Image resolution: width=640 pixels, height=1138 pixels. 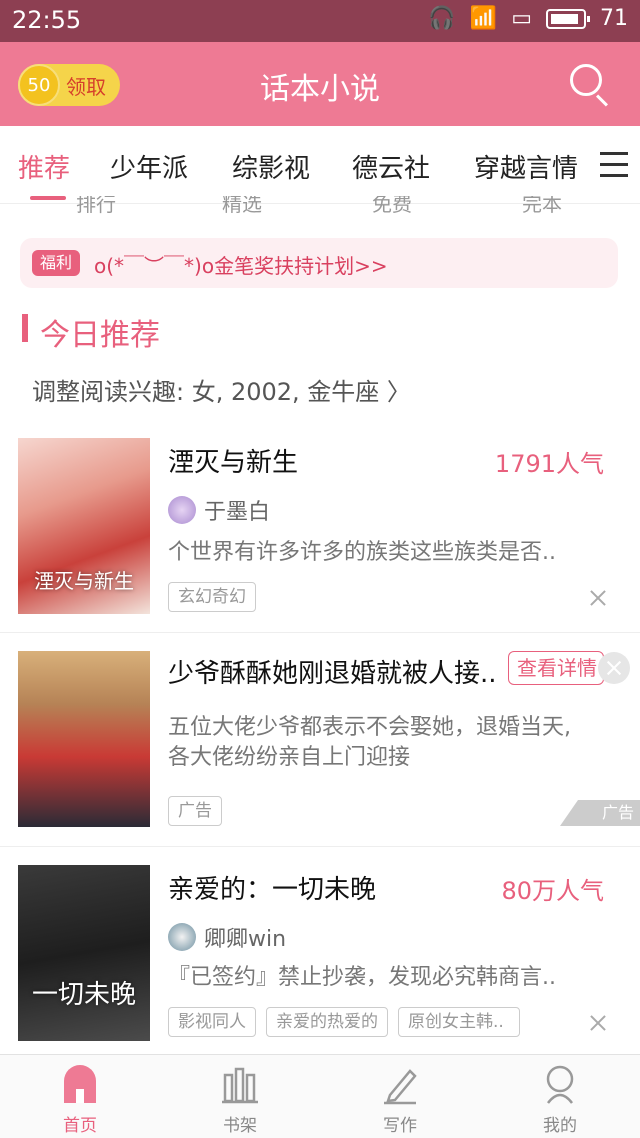 I want to click on description-line: 各大佬纷纷亲自上门迎接, so click(x=289, y=757).